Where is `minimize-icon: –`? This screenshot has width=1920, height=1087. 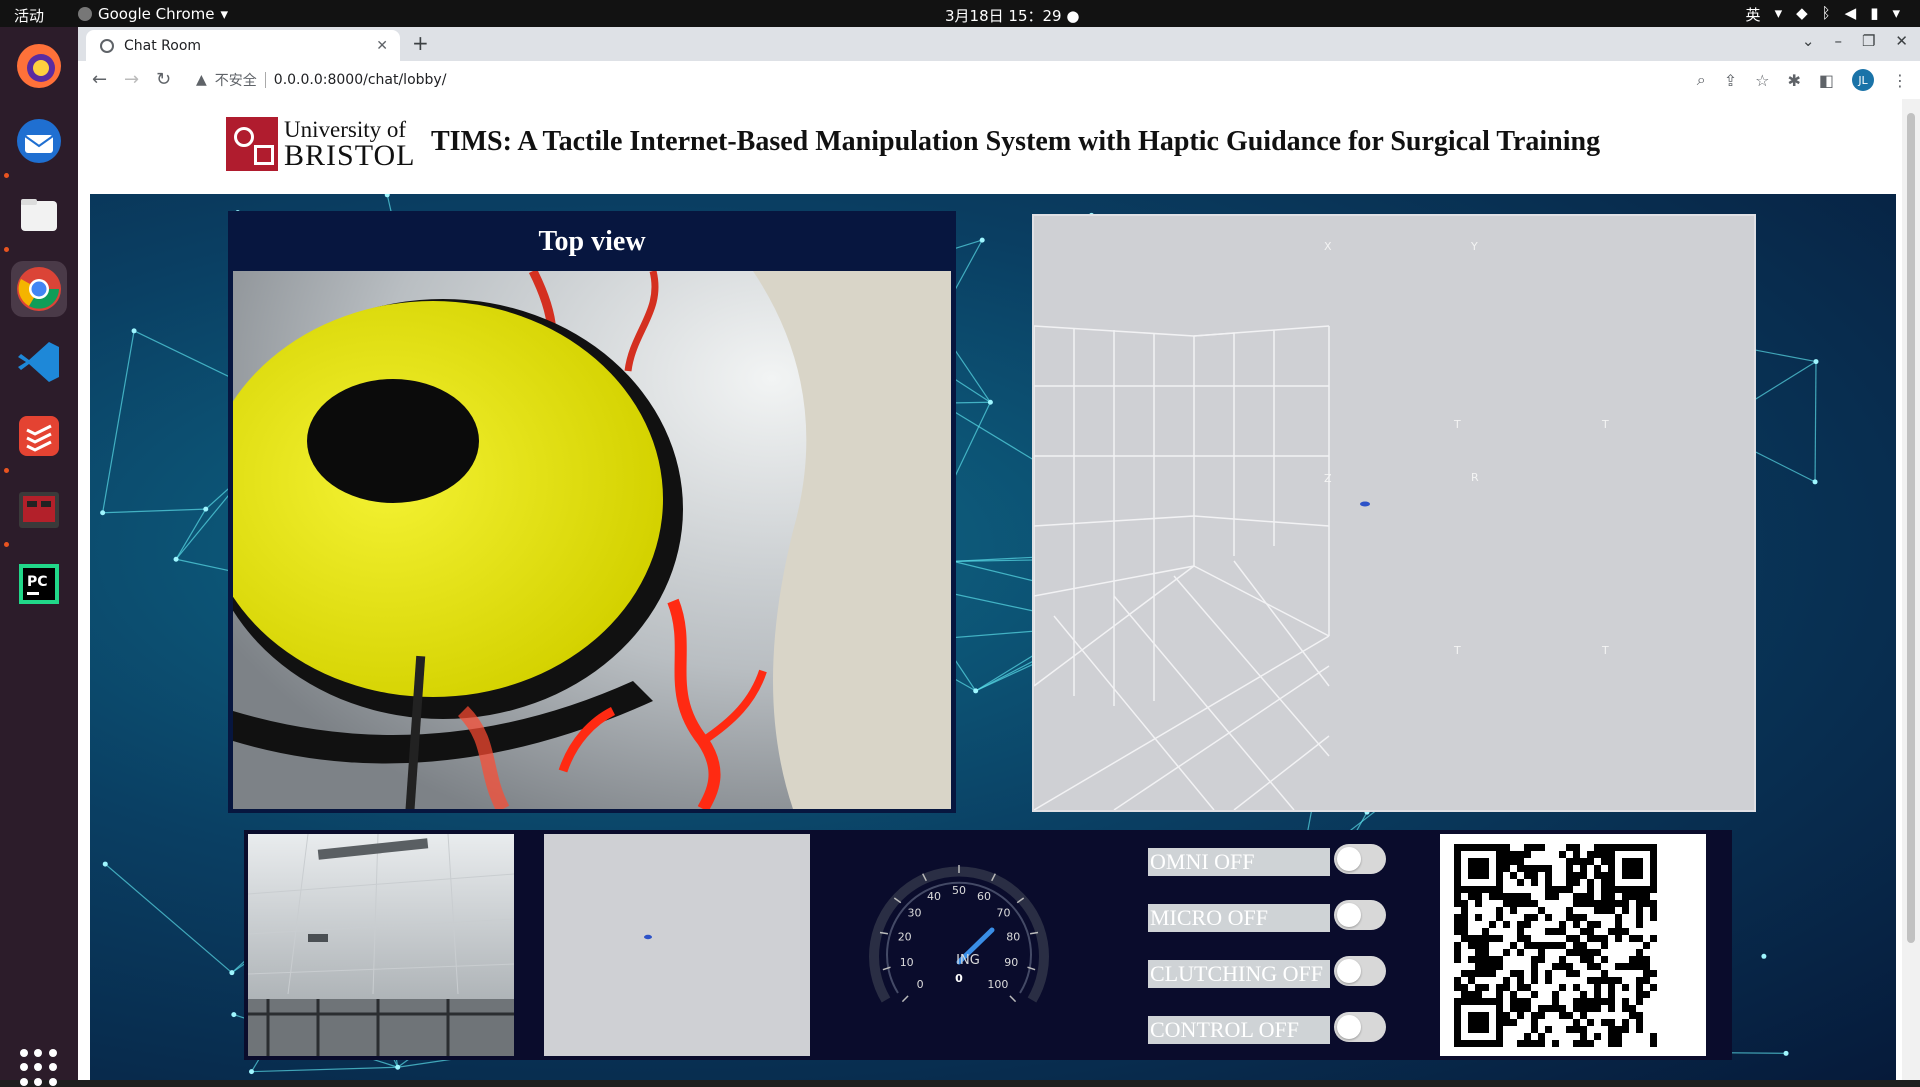
minimize-icon: – is located at coordinates (1838, 41).